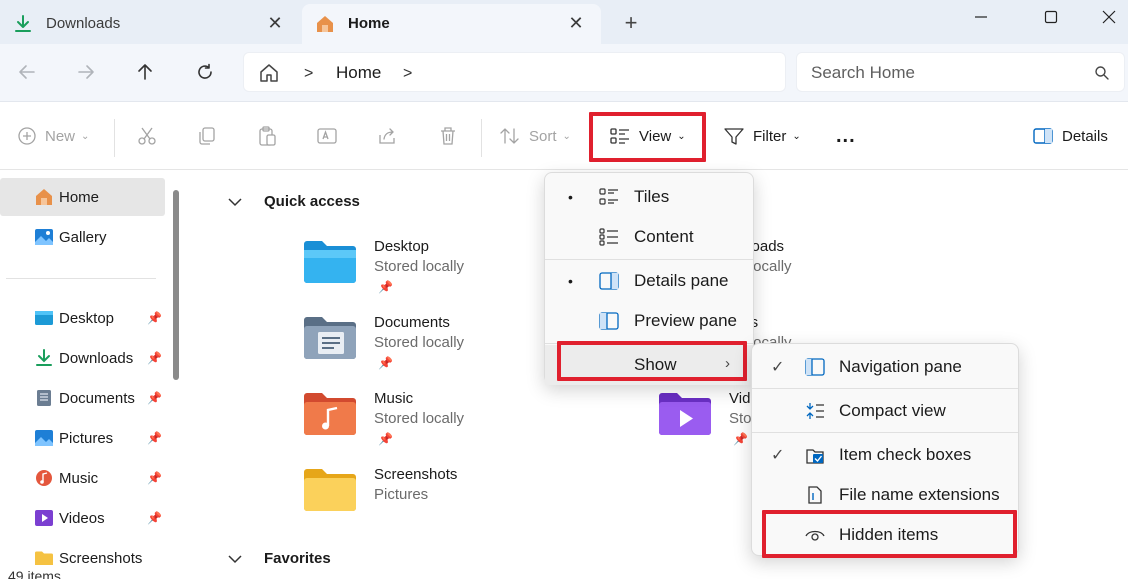 Image resolution: width=1128 pixels, height=579 pixels. I want to click on menu-item-file-name-extensions: File name extensions, so click(885, 495).